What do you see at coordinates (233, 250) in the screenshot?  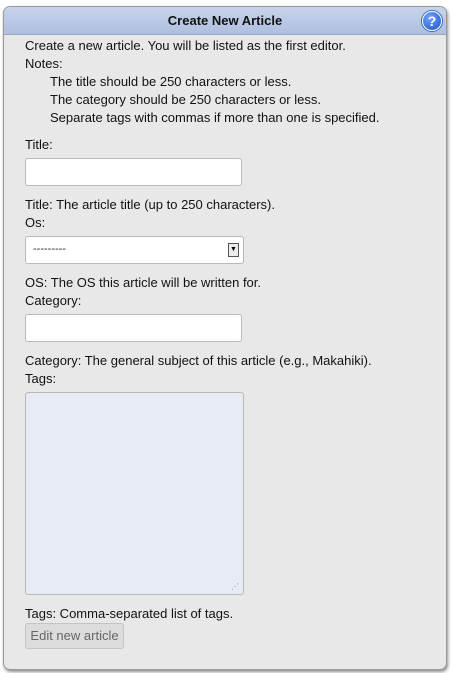 I see `dropdown-arrow-icon: ▼` at bounding box center [233, 250].